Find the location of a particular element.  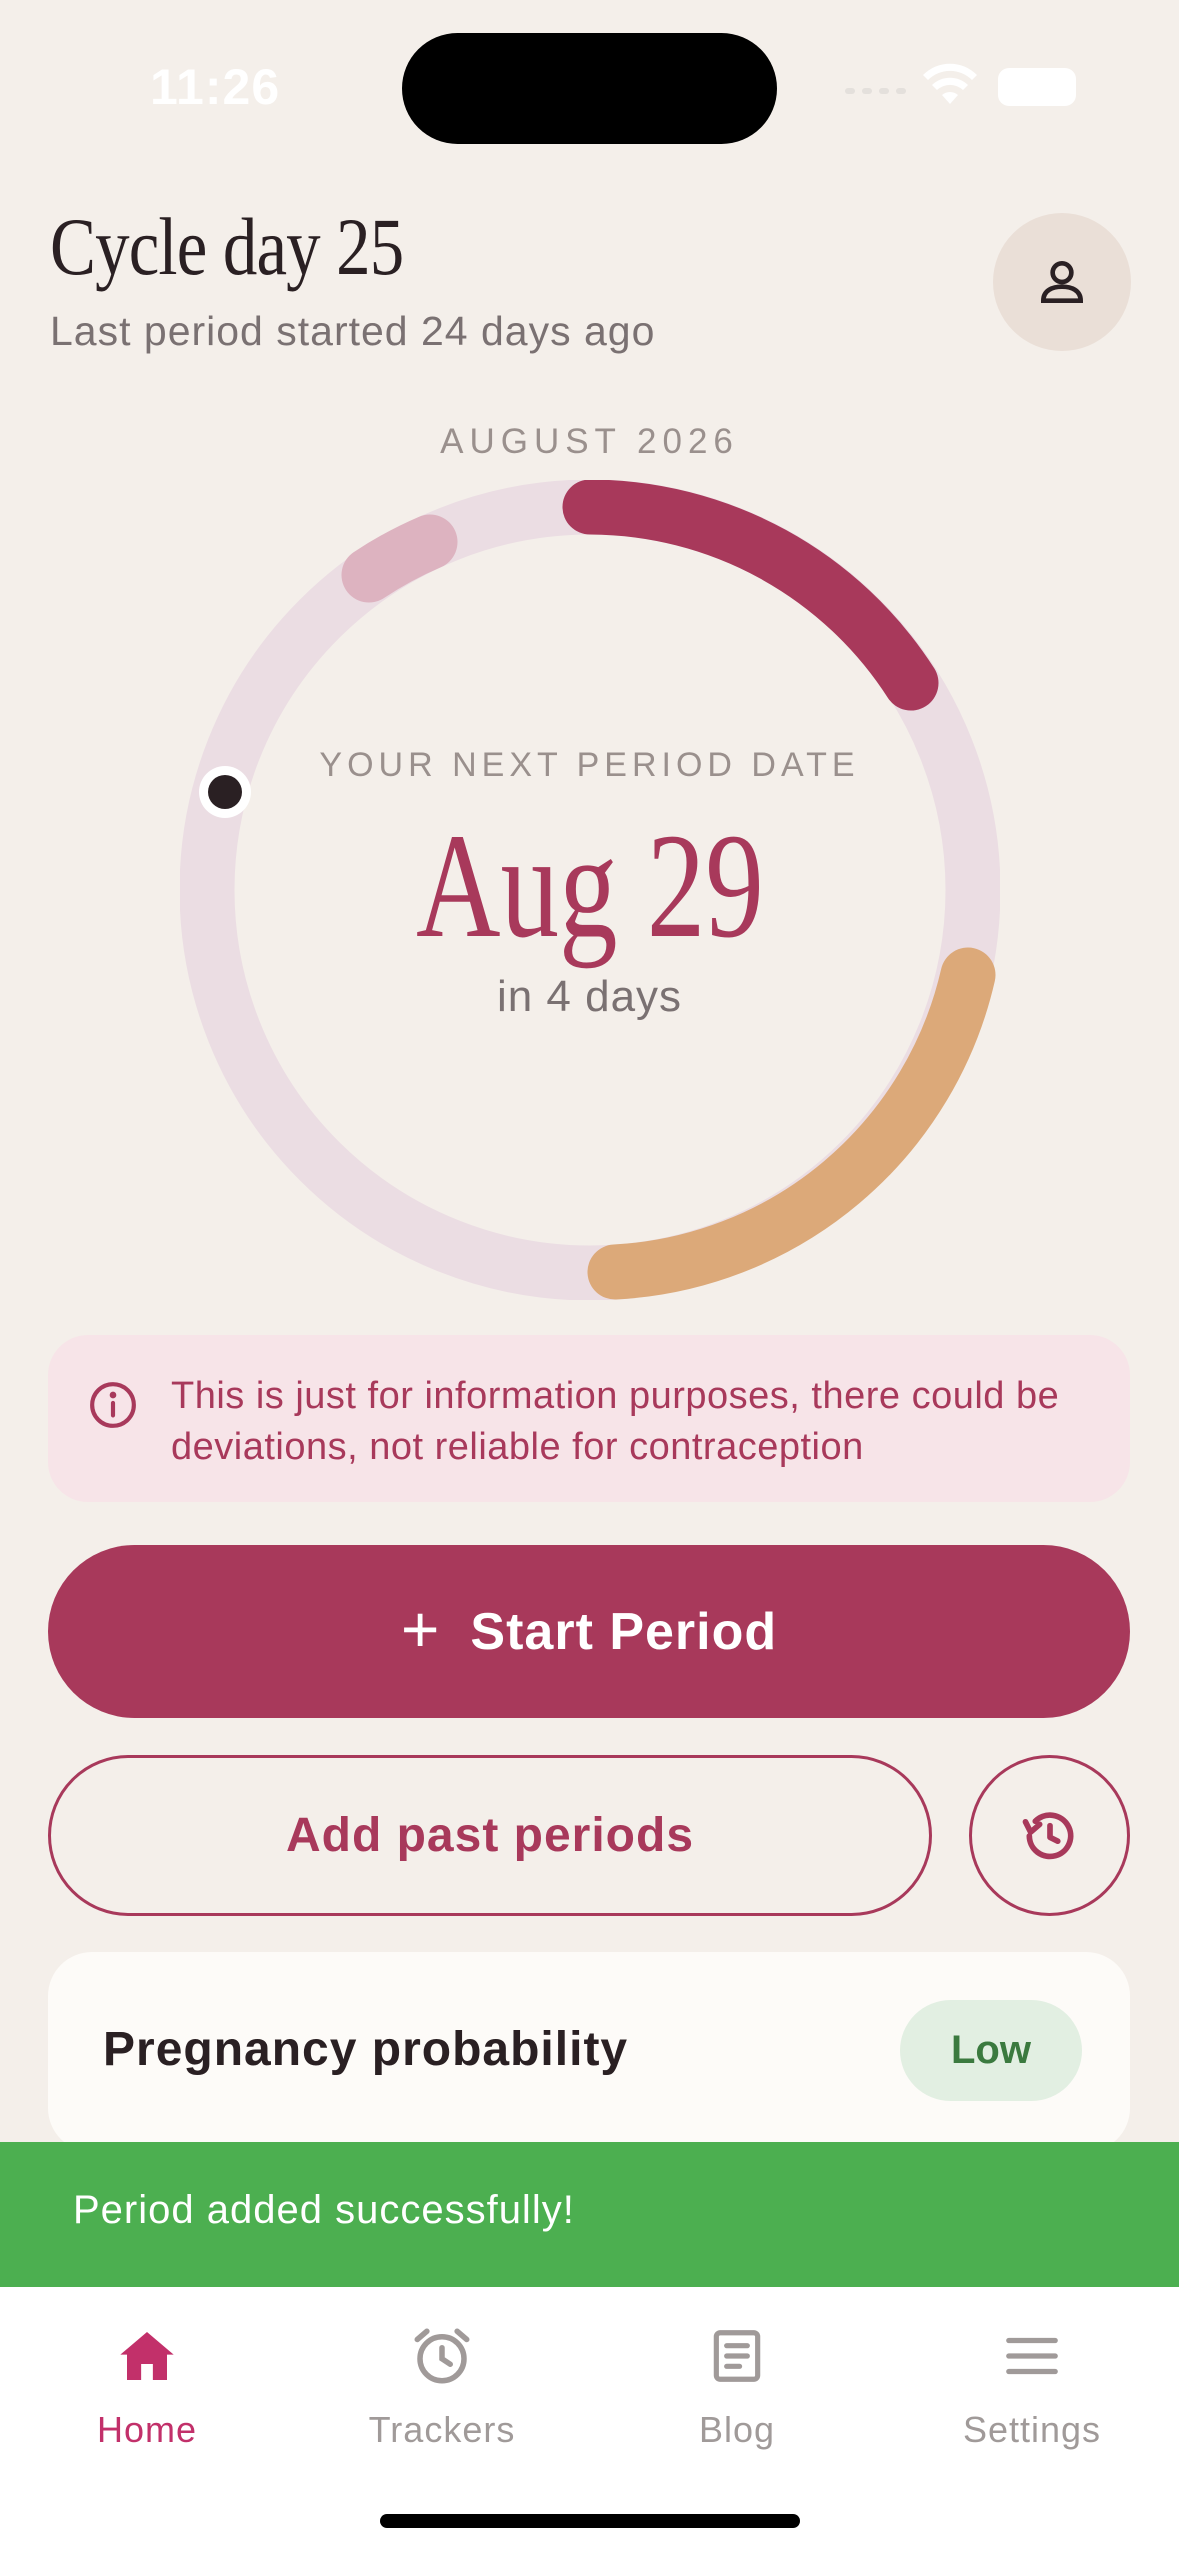

tab-home-label: Home is located at coordinates (147, 2429).